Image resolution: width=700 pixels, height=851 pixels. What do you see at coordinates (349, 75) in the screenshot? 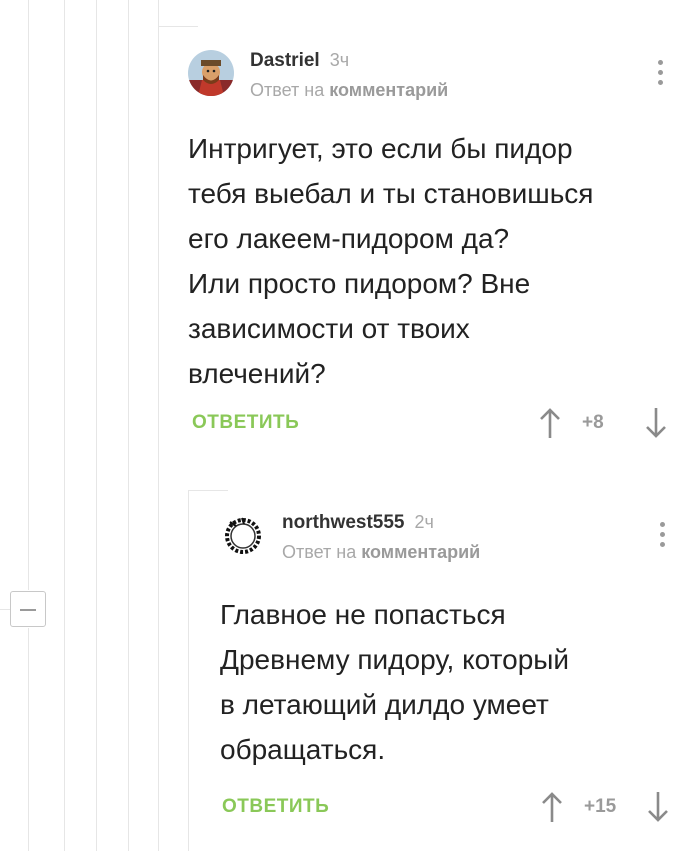
I see `comment-meta: Dastriel 3ч Ответ на комментарий` at bounding box center [349, 75].